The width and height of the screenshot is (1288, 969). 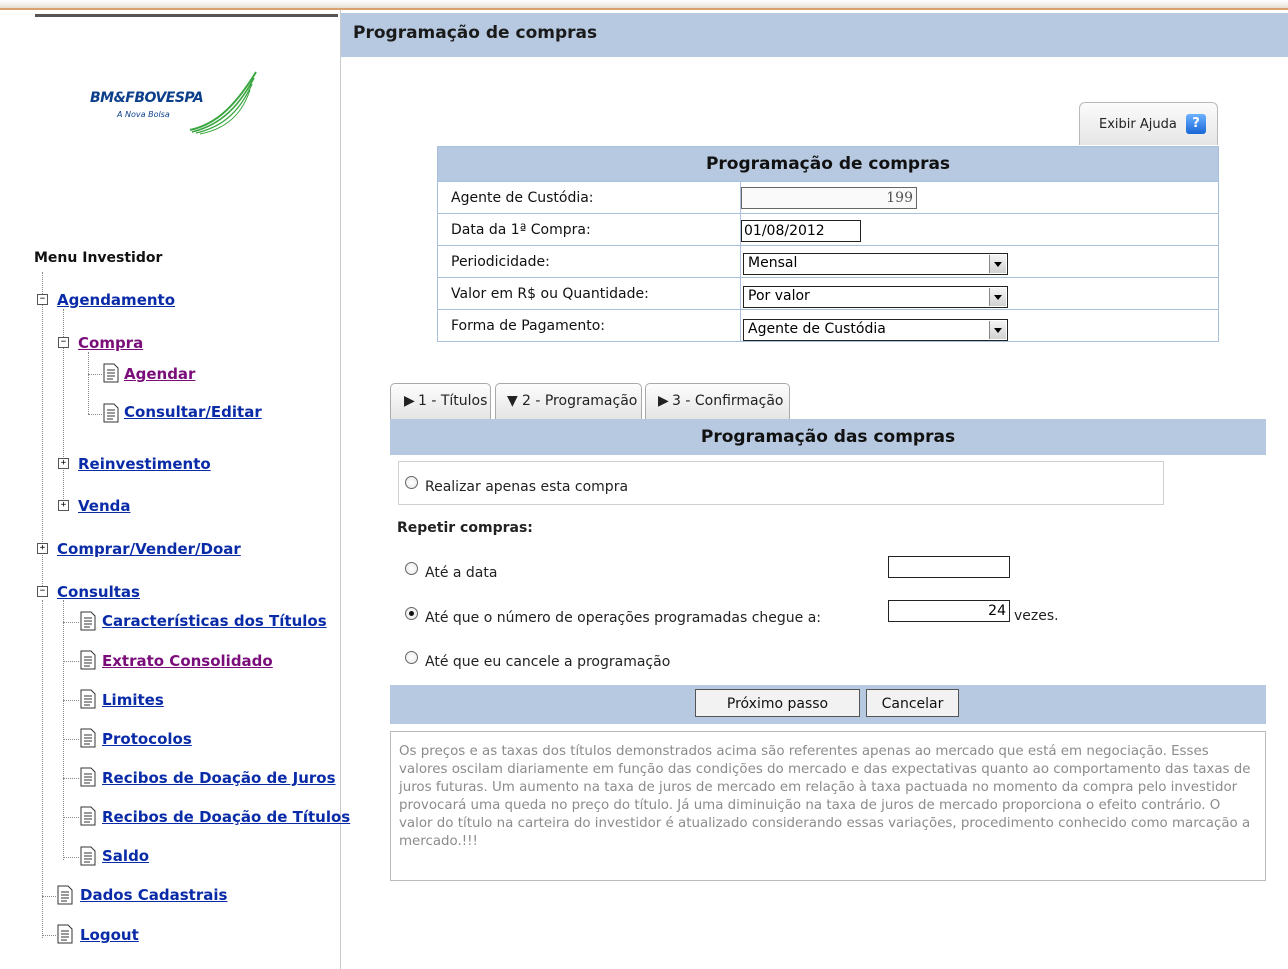 What do you see at coordinates (409, 401) in the screenshot?
I see `tab-titulos-arrow: ▶` at bounding box center [409, 401].